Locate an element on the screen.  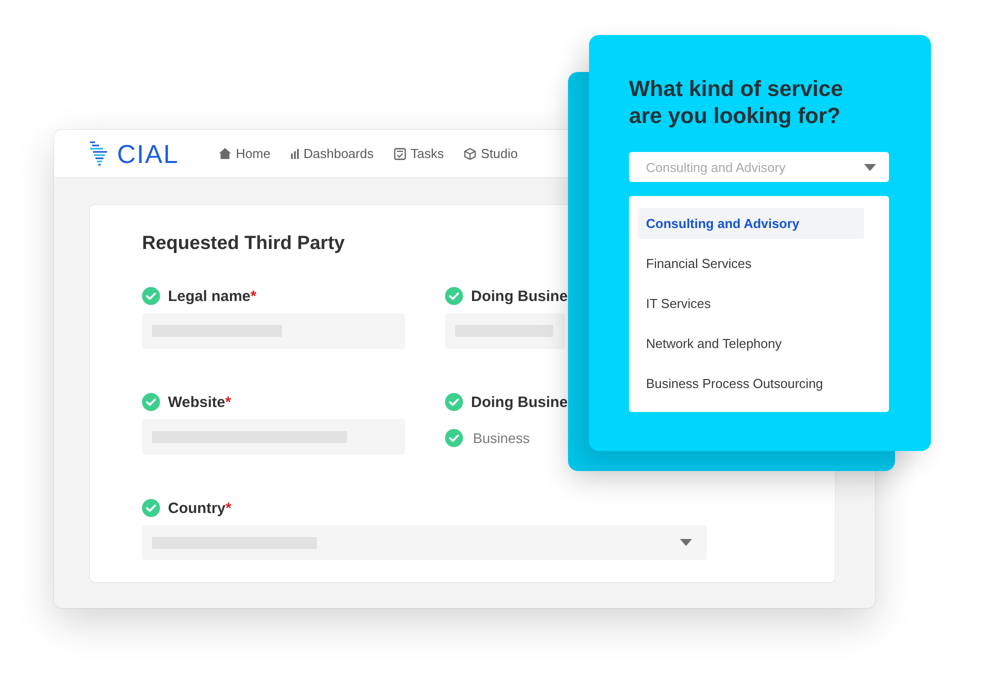
logo-wordmark: CIAL is located at coordinates (148, 153).